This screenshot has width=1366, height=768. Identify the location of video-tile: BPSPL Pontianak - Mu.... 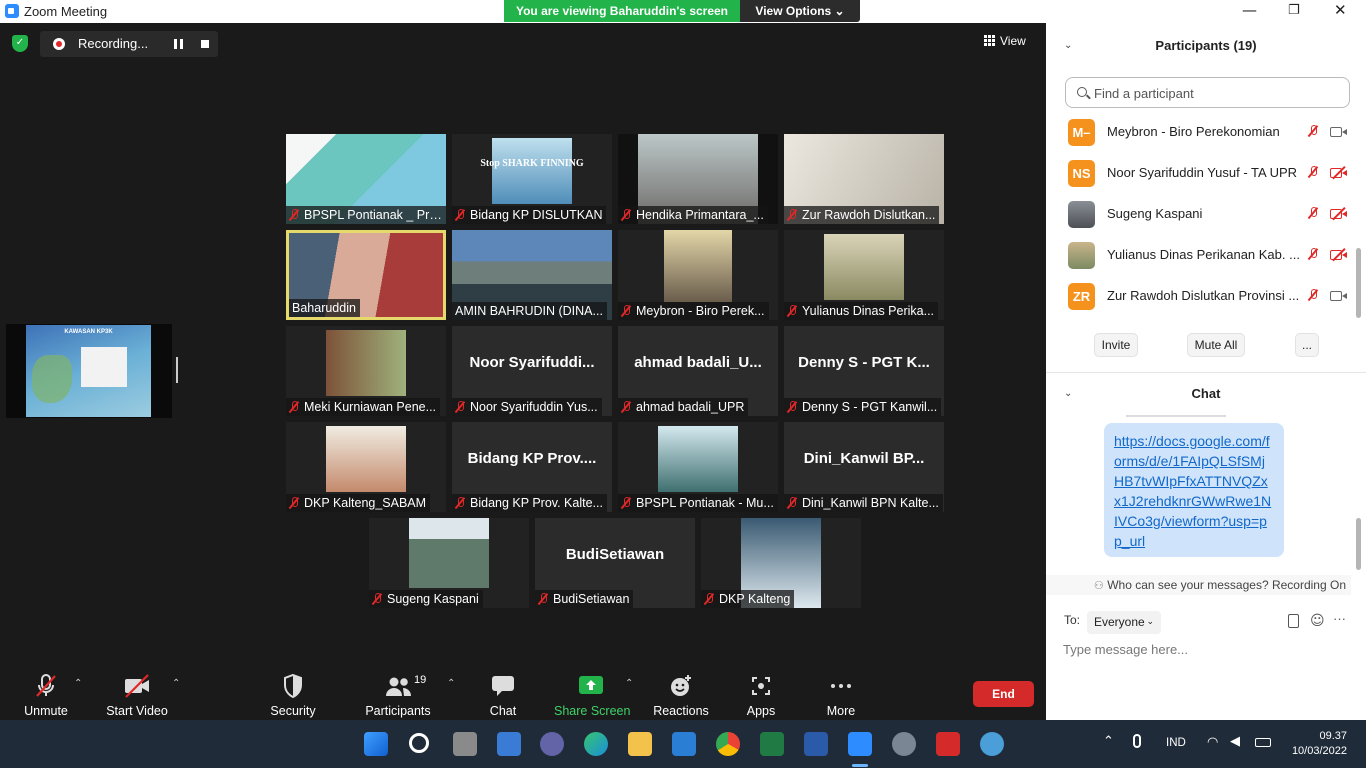
(698, 467).